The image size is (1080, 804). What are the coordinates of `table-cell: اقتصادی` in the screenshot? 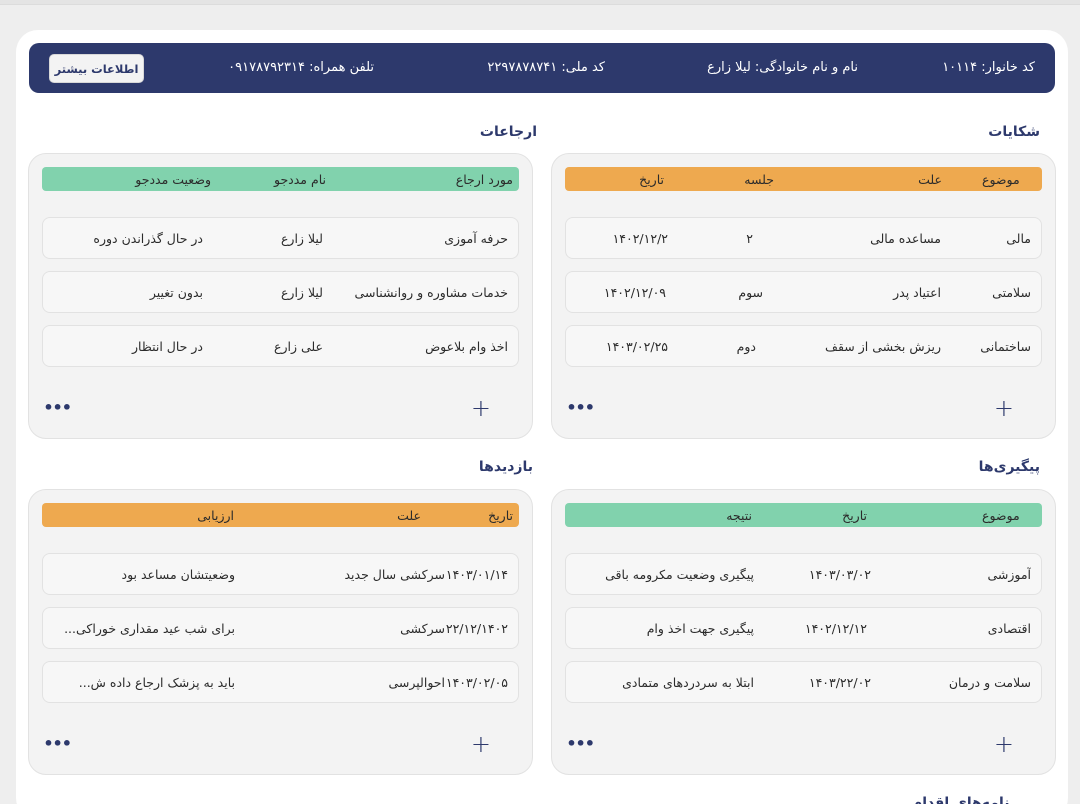 It's located at (1009, 628).